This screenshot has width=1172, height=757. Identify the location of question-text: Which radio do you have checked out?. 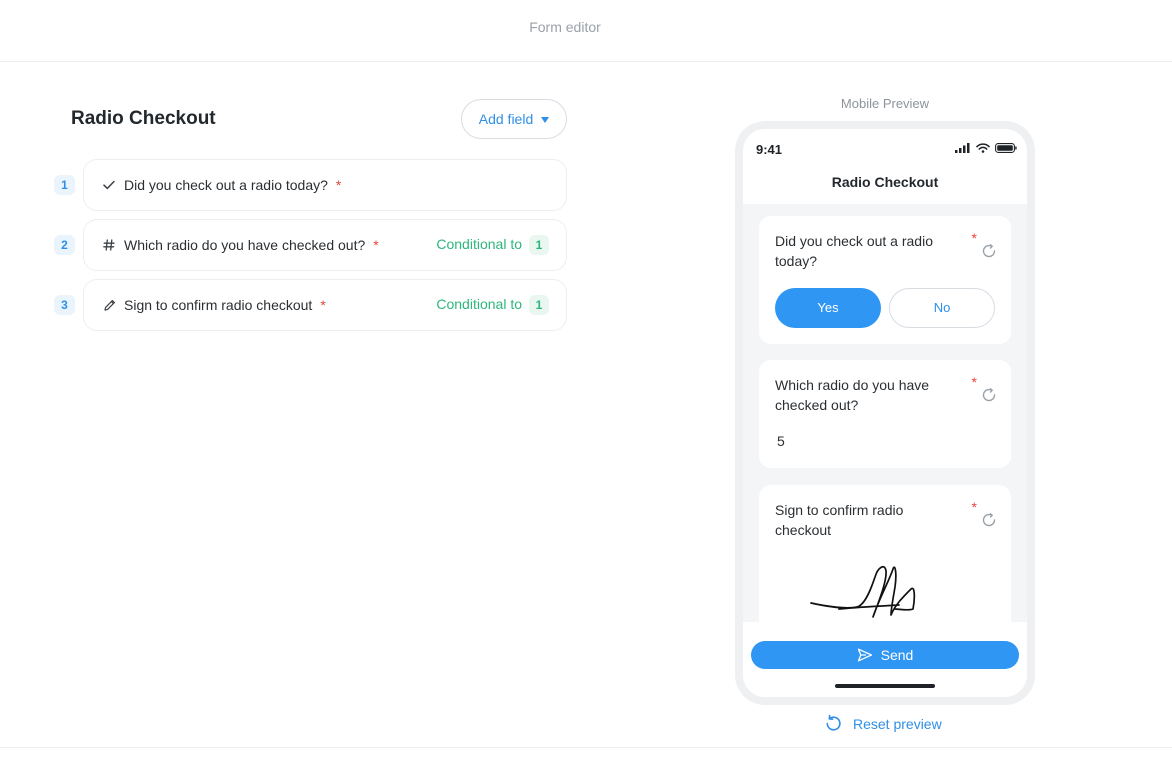
(852, 395).